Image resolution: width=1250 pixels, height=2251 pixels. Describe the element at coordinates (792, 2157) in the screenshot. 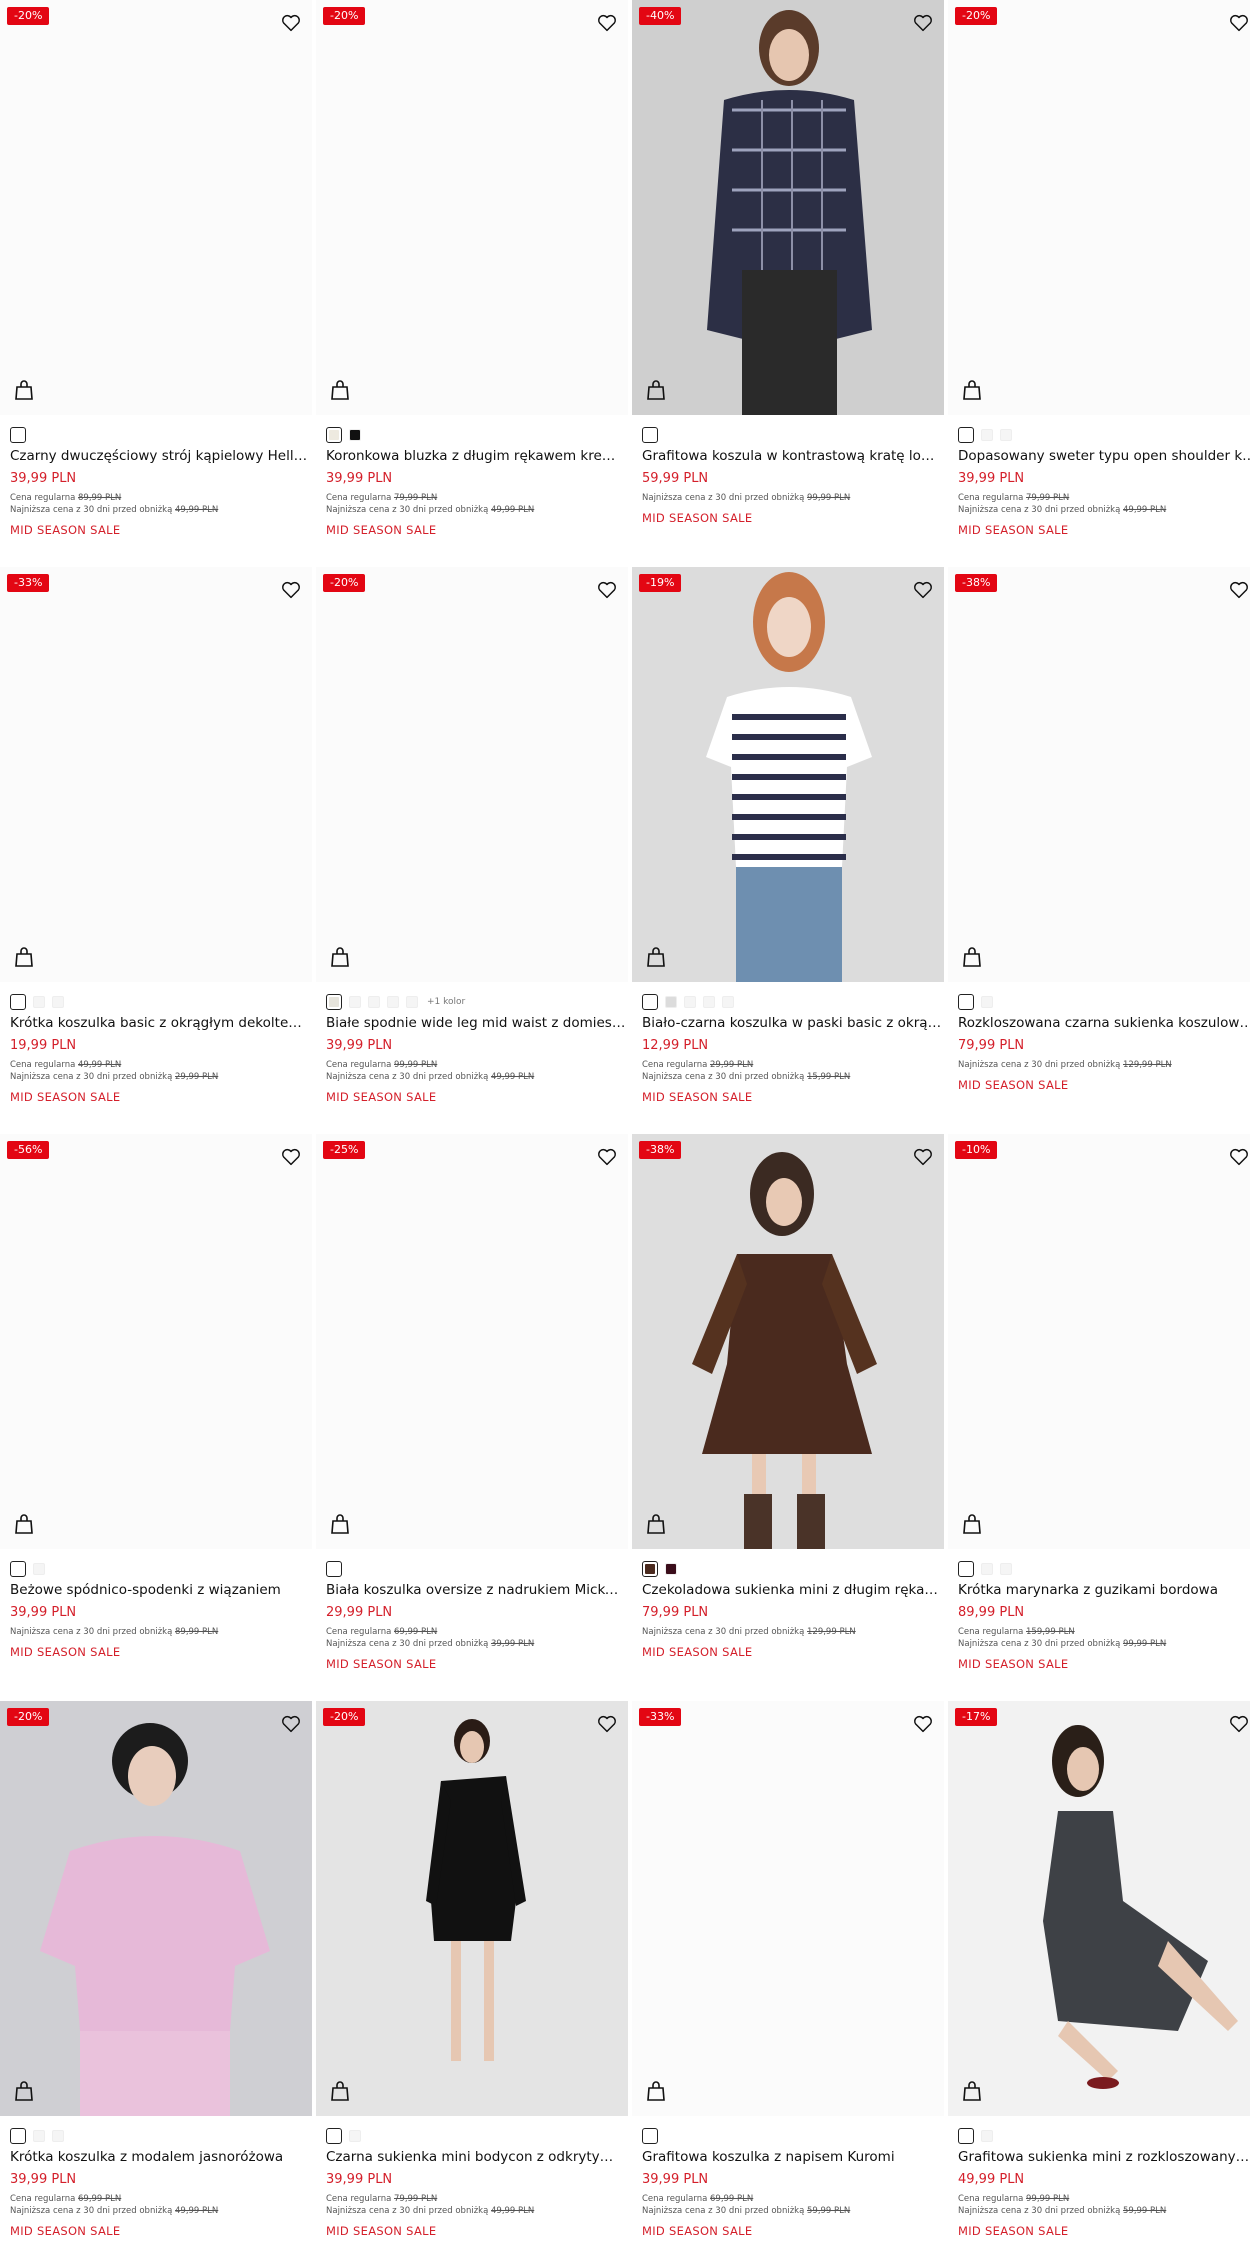

I see `product-name: Grafitowa koszulka z napisem Kuromi` at that location.